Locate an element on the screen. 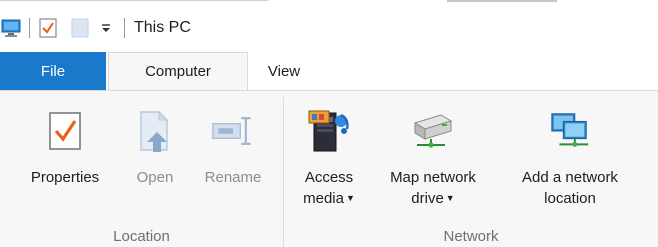 Image resolution: width=658 pixels, height=247 pixels. group-label-network: Network is located at coordinates (471, 236).